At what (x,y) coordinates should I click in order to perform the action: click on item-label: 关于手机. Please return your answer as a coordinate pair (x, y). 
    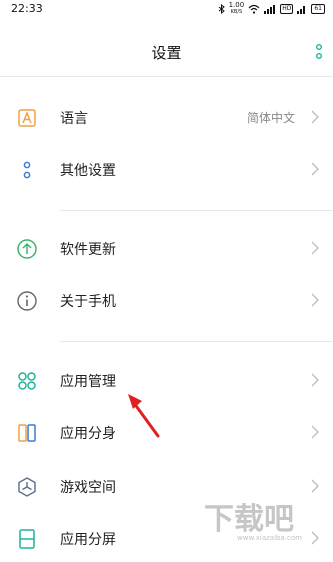
    Looking at the image, I should click on (88, 302).